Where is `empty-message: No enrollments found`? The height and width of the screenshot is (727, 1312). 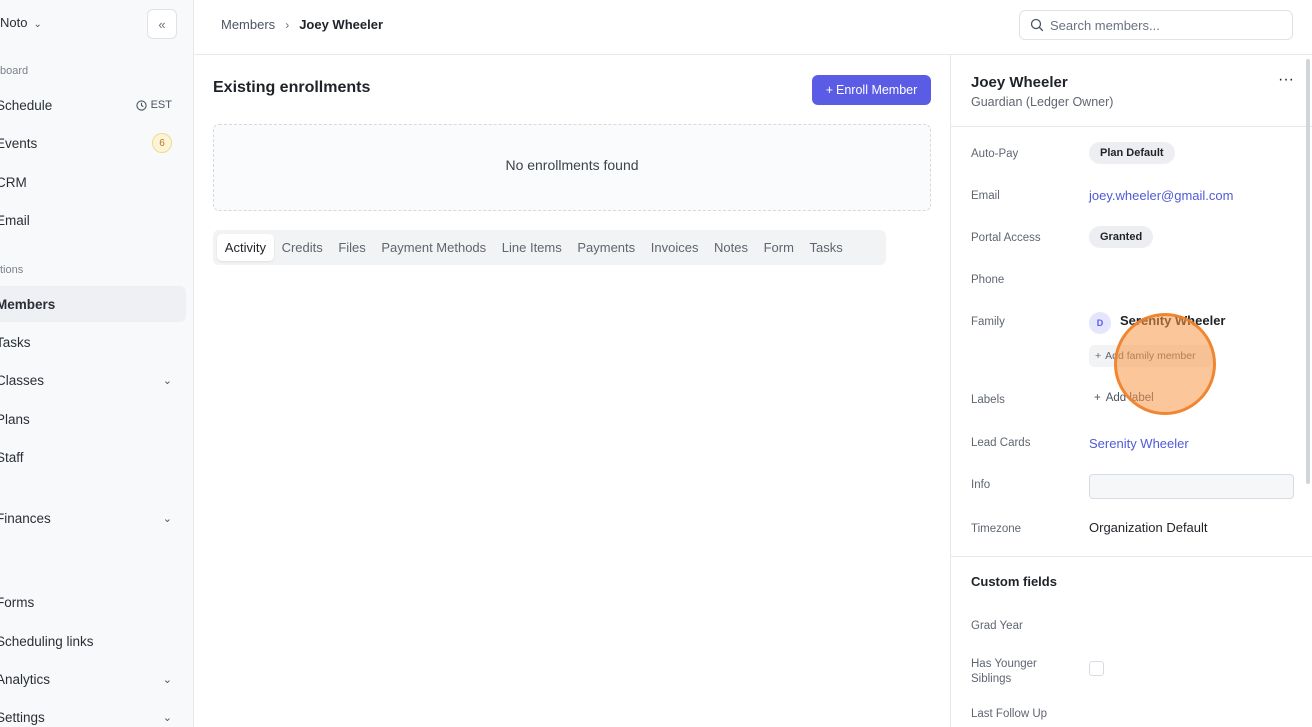 empty-message: No enrollments found is located at coordinates (572, 164).